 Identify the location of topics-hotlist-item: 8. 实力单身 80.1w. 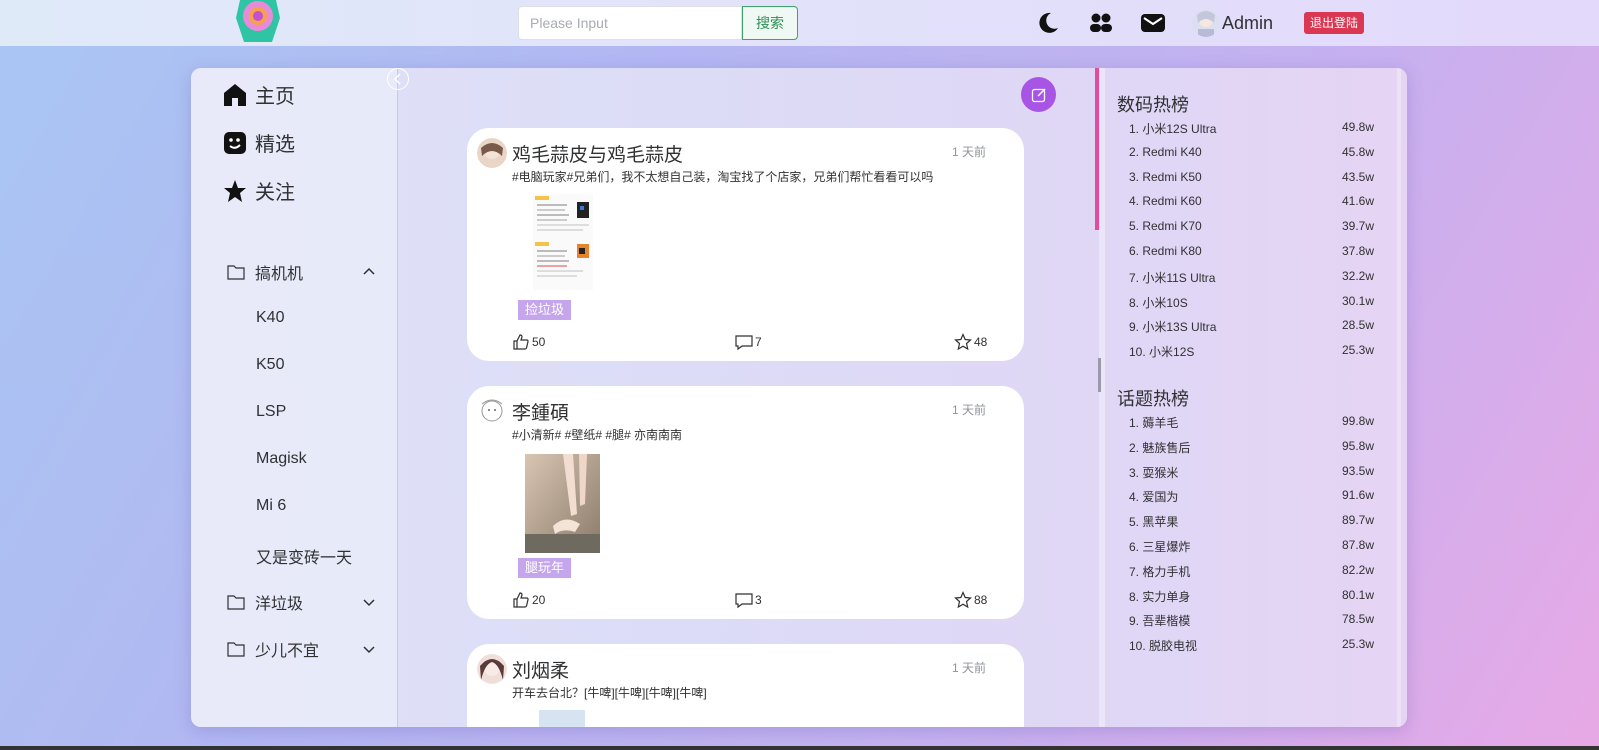
(1251, 596).